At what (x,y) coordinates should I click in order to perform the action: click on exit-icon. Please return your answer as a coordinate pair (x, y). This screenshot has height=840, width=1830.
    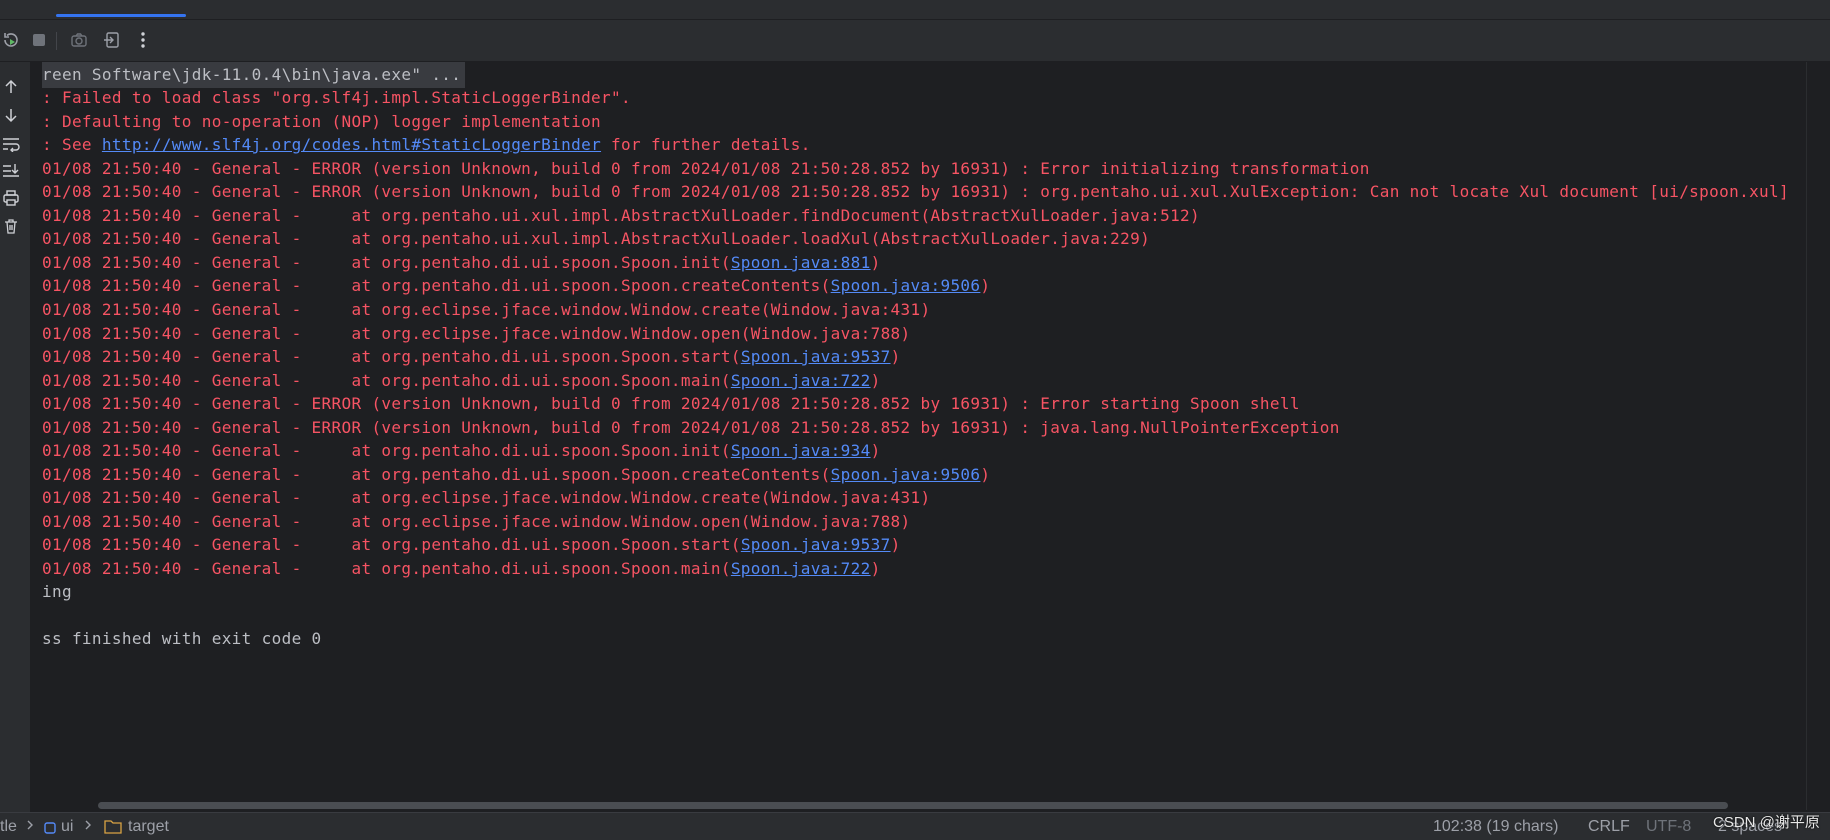
    Looking at the image, I should click on (112, 40).